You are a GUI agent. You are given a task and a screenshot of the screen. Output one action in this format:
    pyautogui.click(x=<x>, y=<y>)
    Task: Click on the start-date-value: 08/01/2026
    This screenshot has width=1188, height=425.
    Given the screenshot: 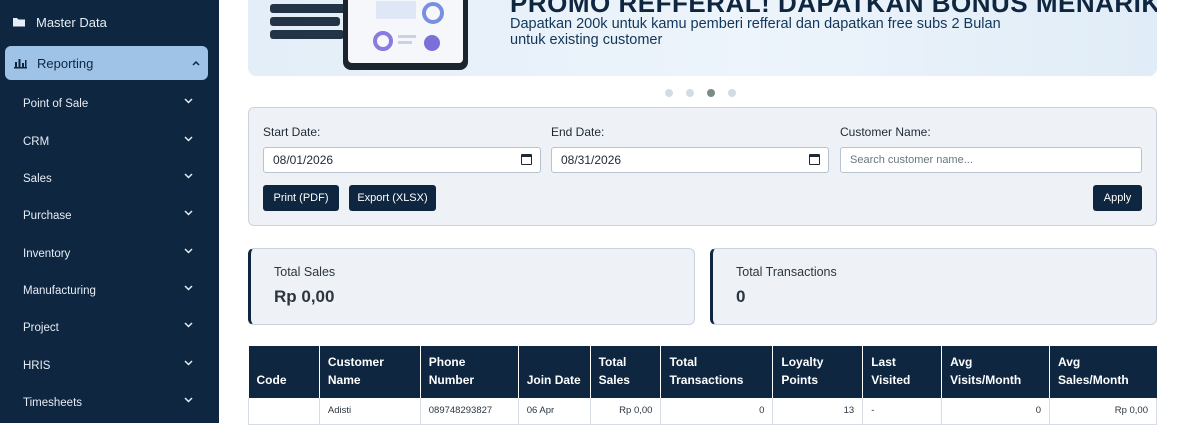 What is the action you would take?
    pyautogui.click(x=303, y=160)
    